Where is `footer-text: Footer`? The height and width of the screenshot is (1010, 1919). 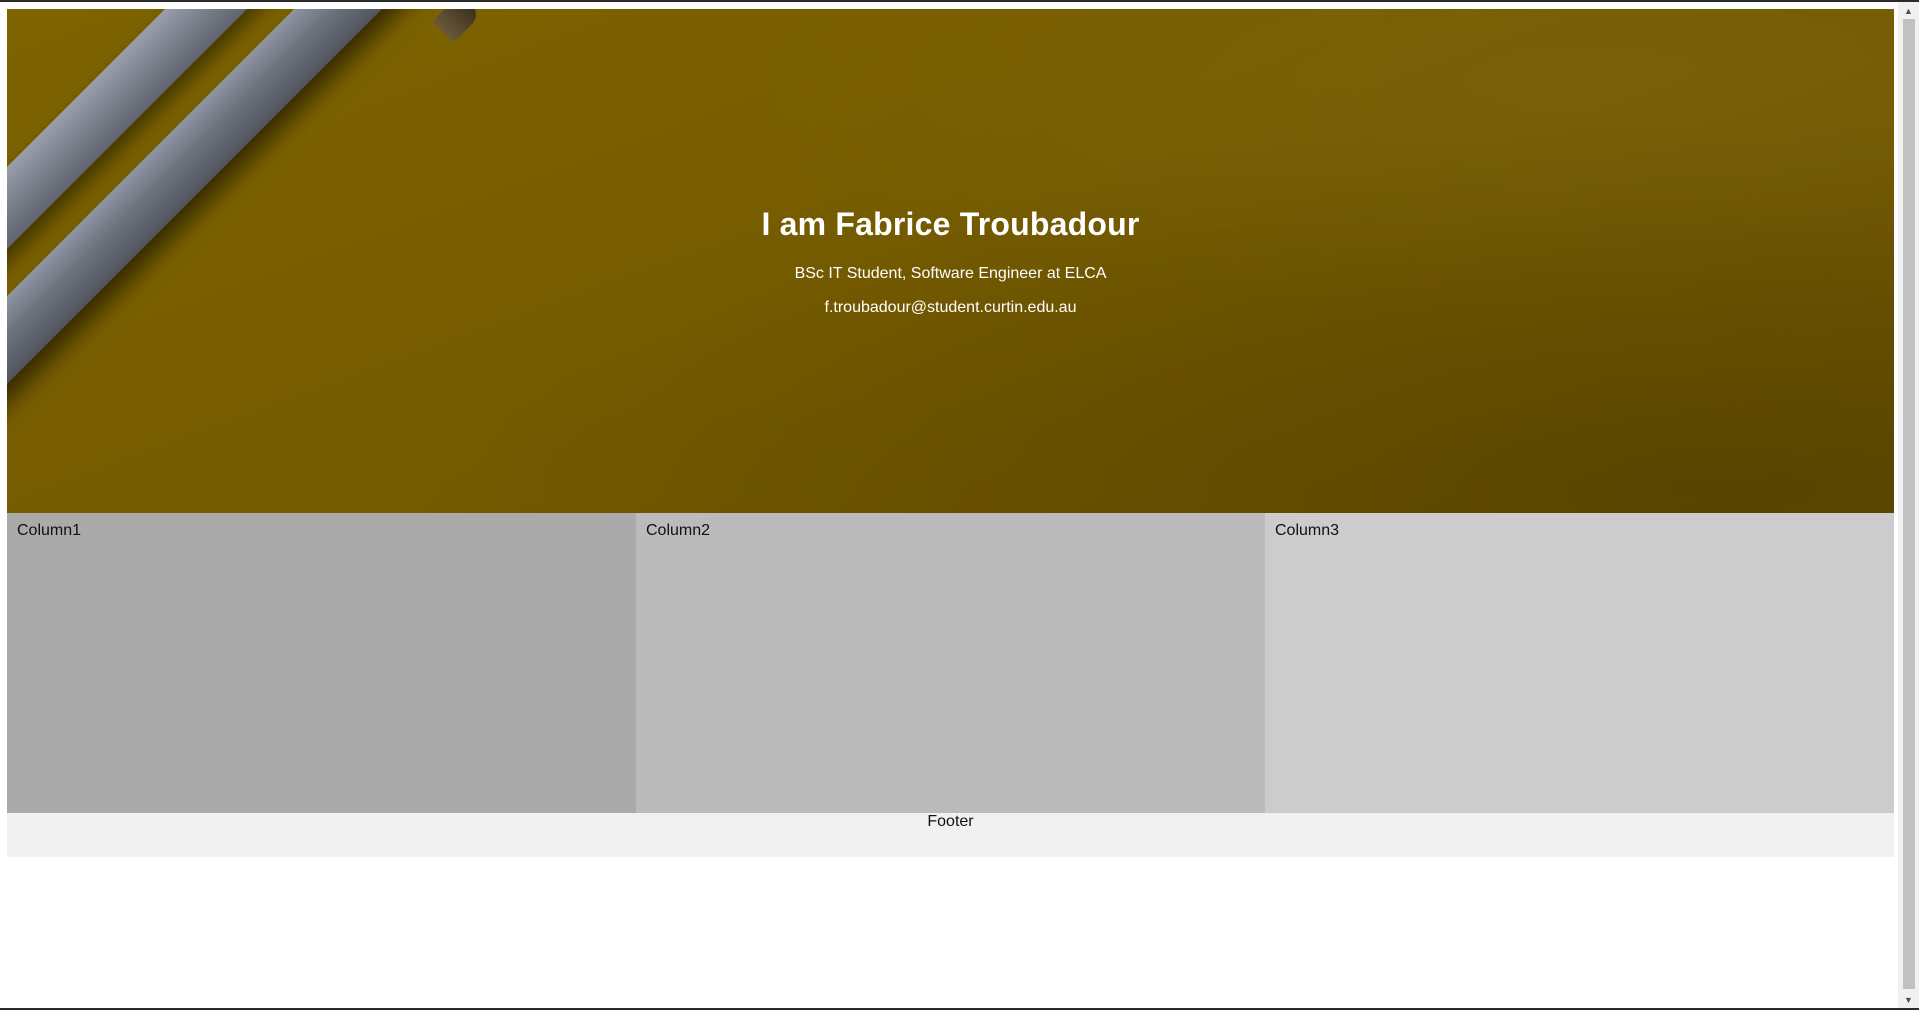
footer-text: Footer is located at coordinates (950, 821).